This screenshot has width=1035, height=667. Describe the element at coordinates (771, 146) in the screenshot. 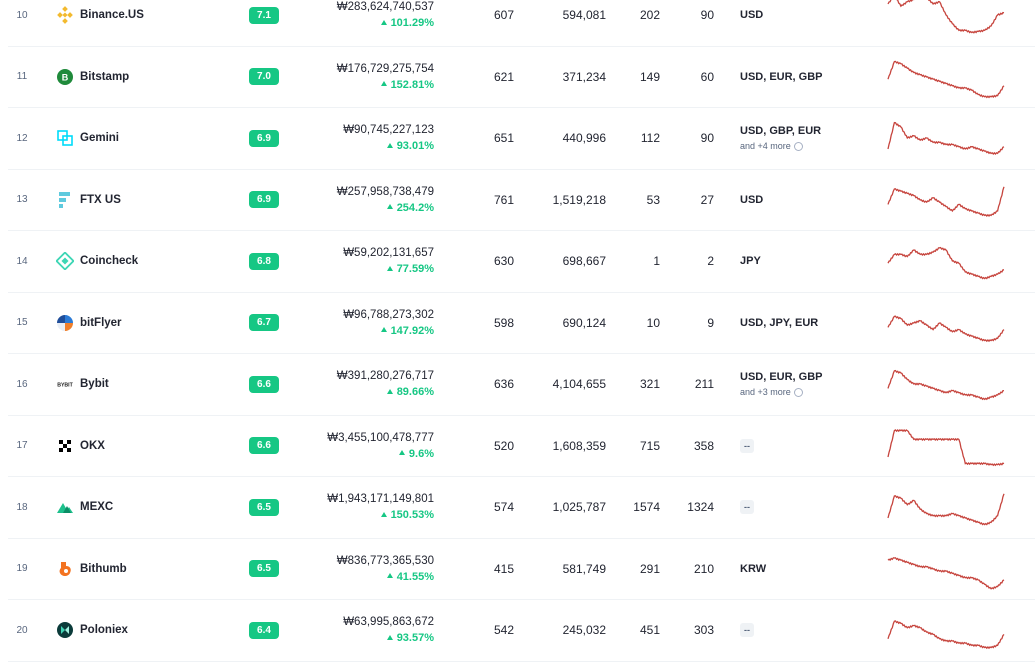

I see `more-fiat-link: and +4 more` at that location.